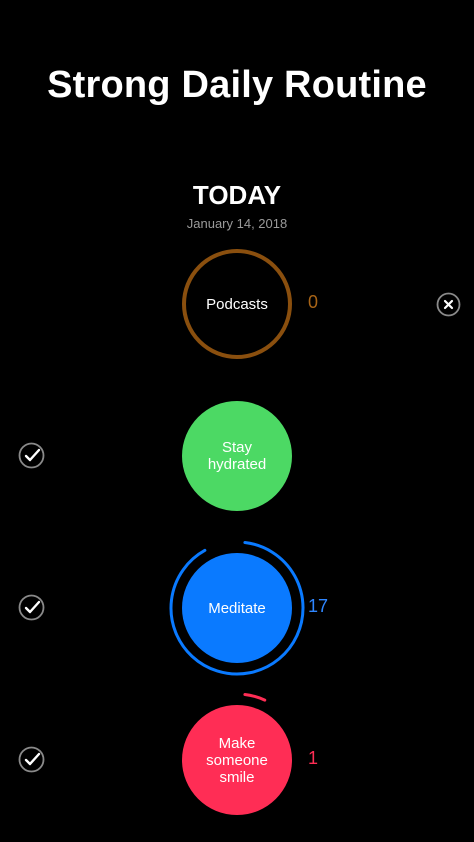 The height and width of the screenshot is (842, 474). I want to click on page-title: Strong Daily Routine, so click(237, 85).